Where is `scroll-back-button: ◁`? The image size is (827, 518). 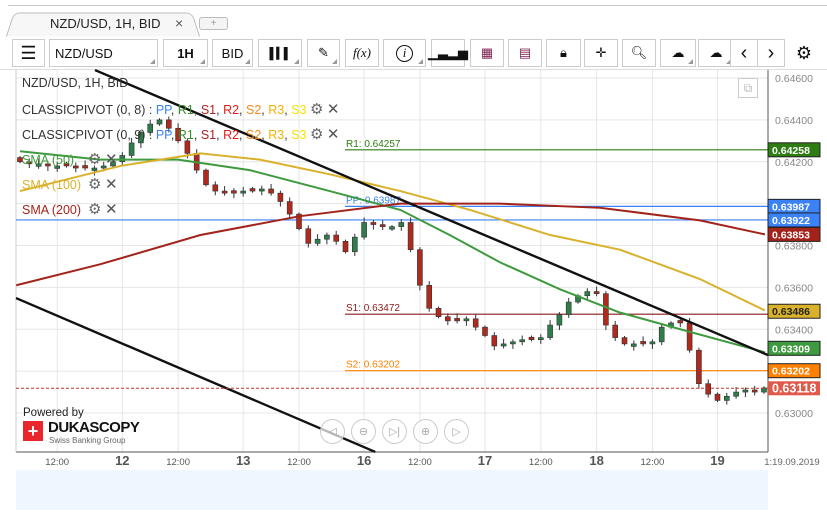
scroll-back-button: ◁ is located at coordinates (332, 431).